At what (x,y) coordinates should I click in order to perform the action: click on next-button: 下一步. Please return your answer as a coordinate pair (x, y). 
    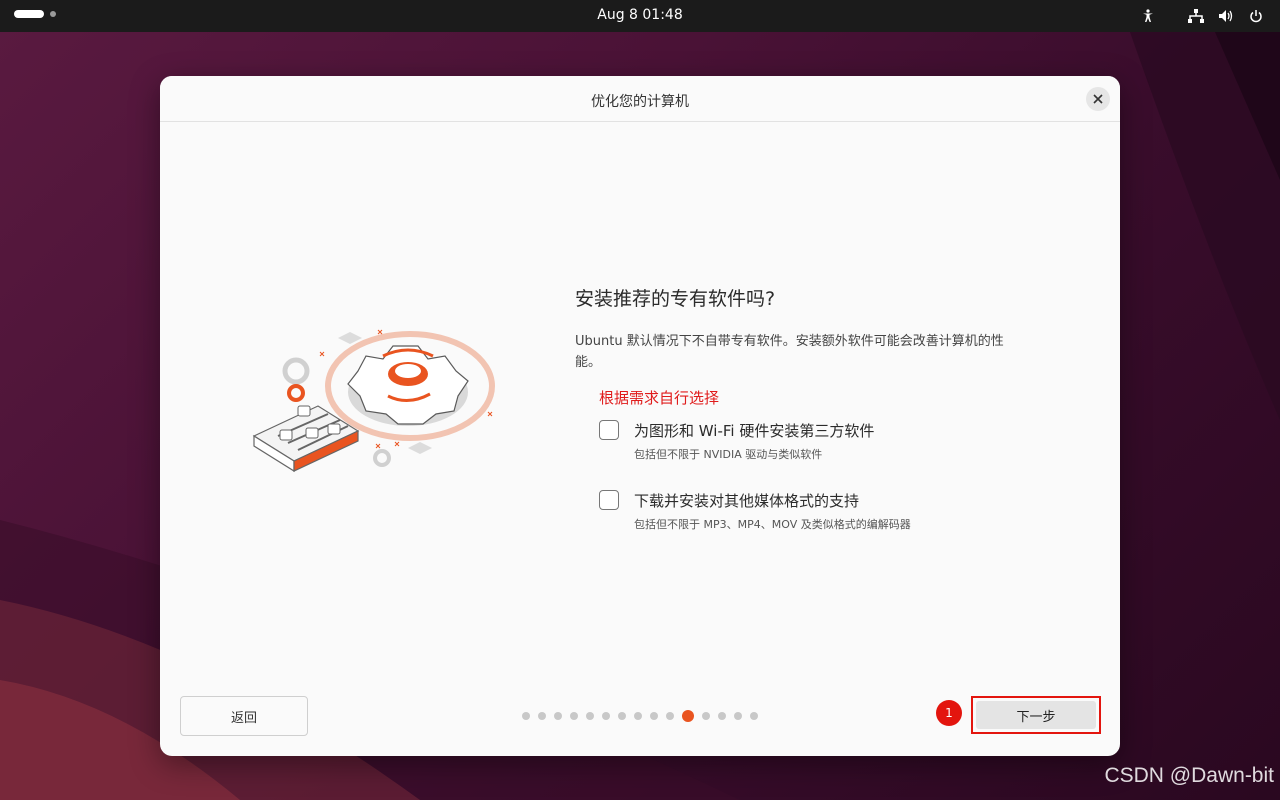
    Looking at the image, I should click on (1036, 715).